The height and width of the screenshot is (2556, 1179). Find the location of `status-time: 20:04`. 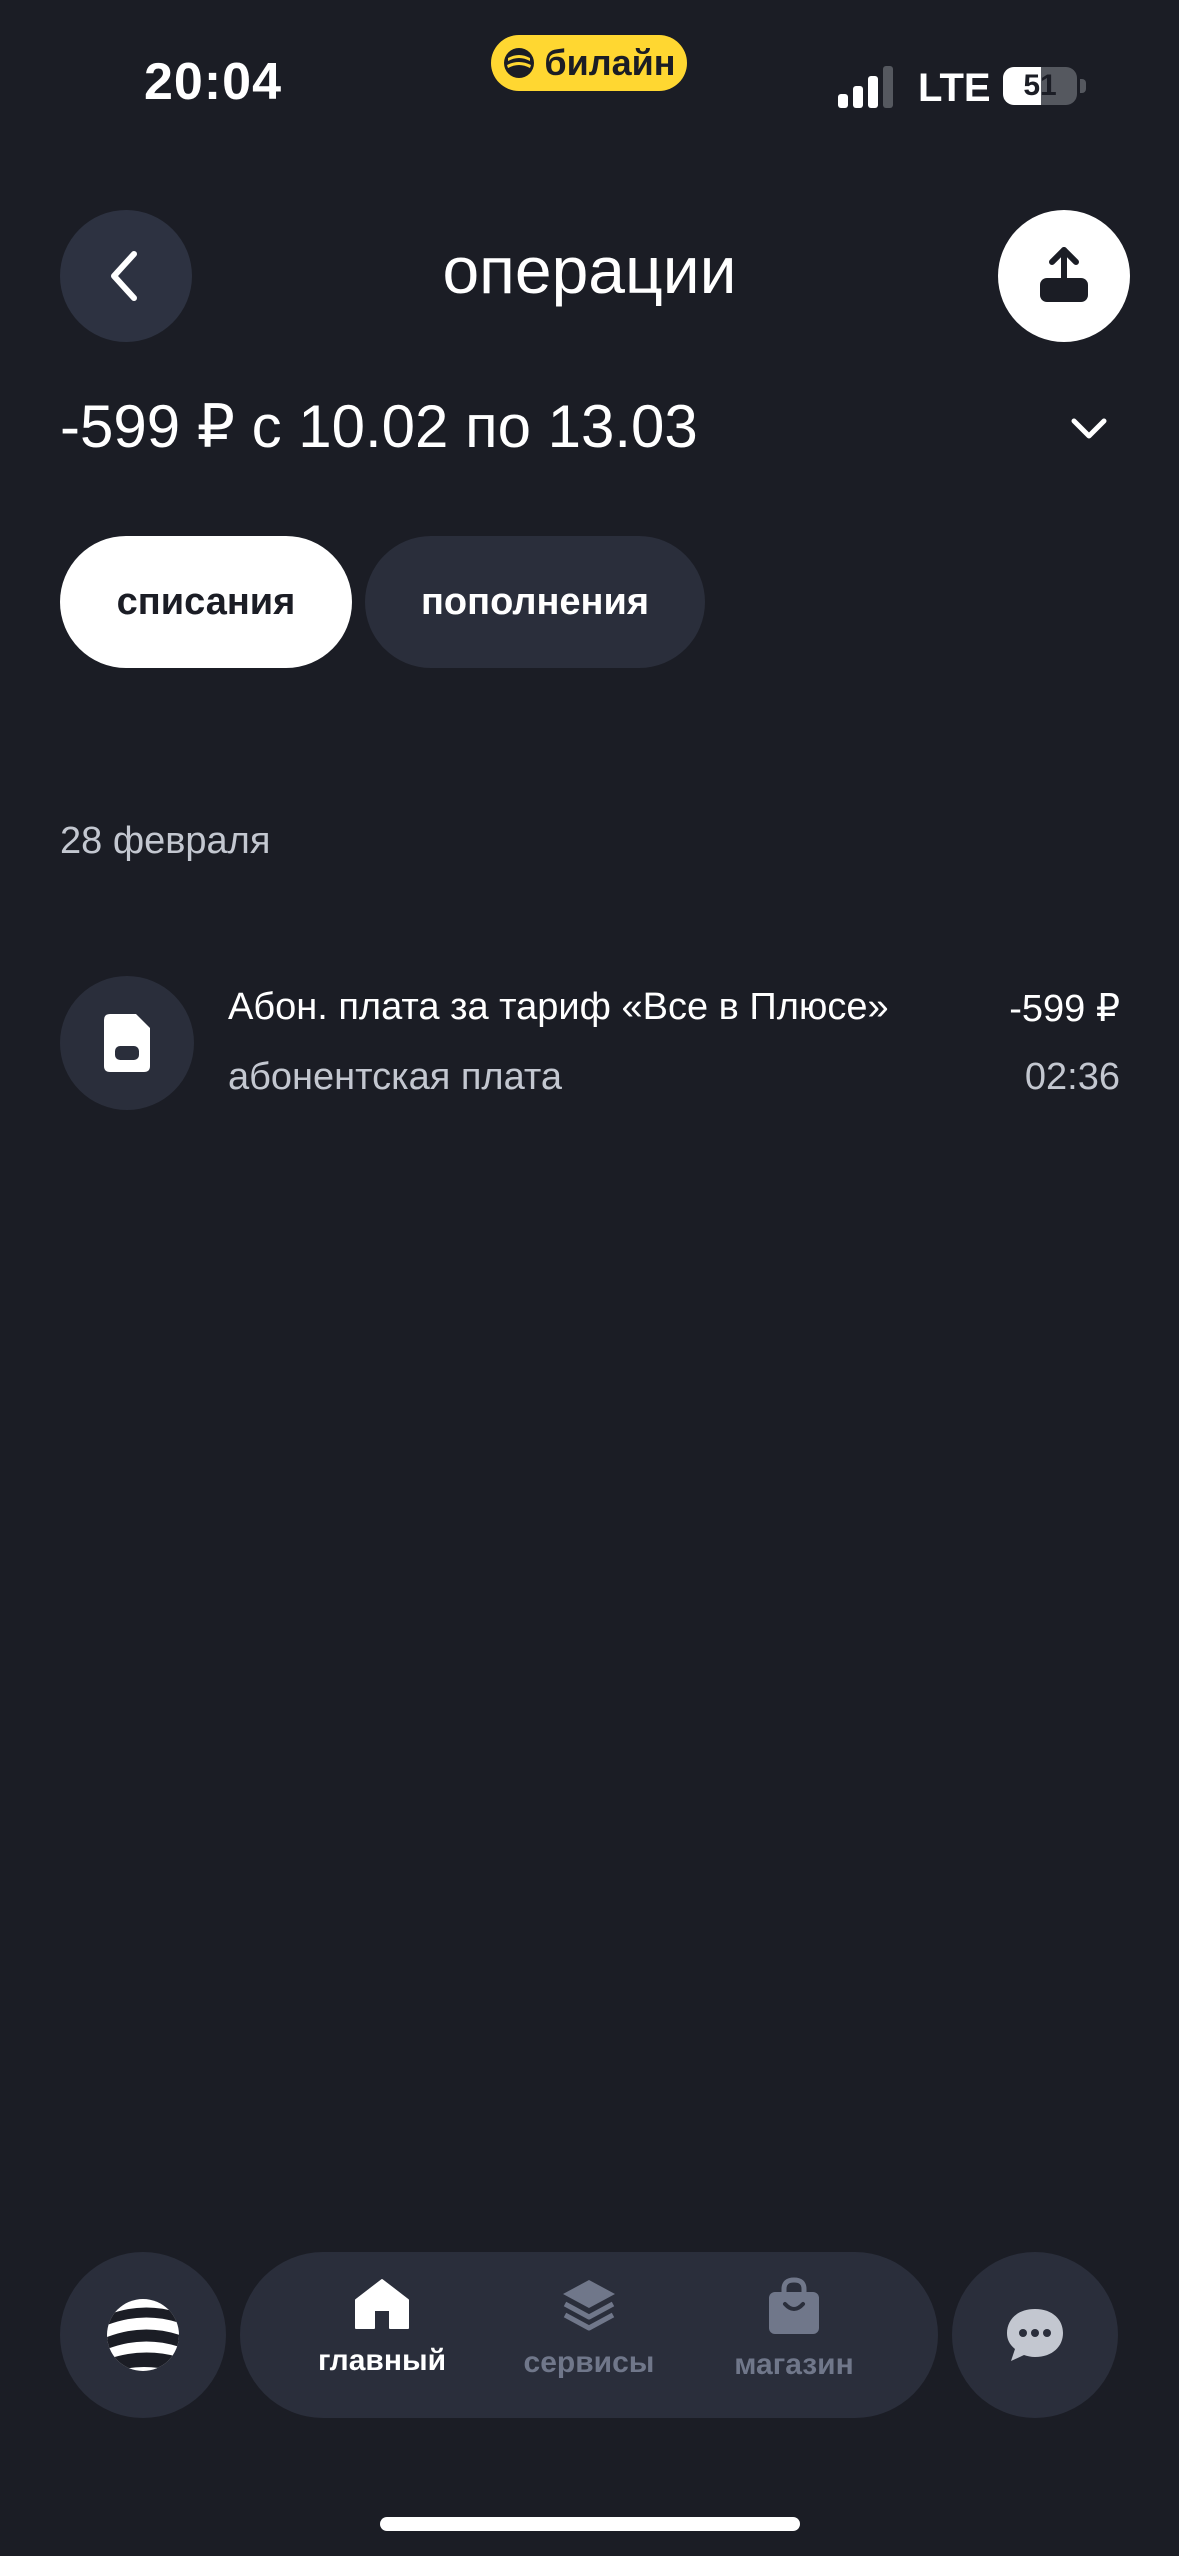

status-time: 20:04 is located at coordinates (213, 82).